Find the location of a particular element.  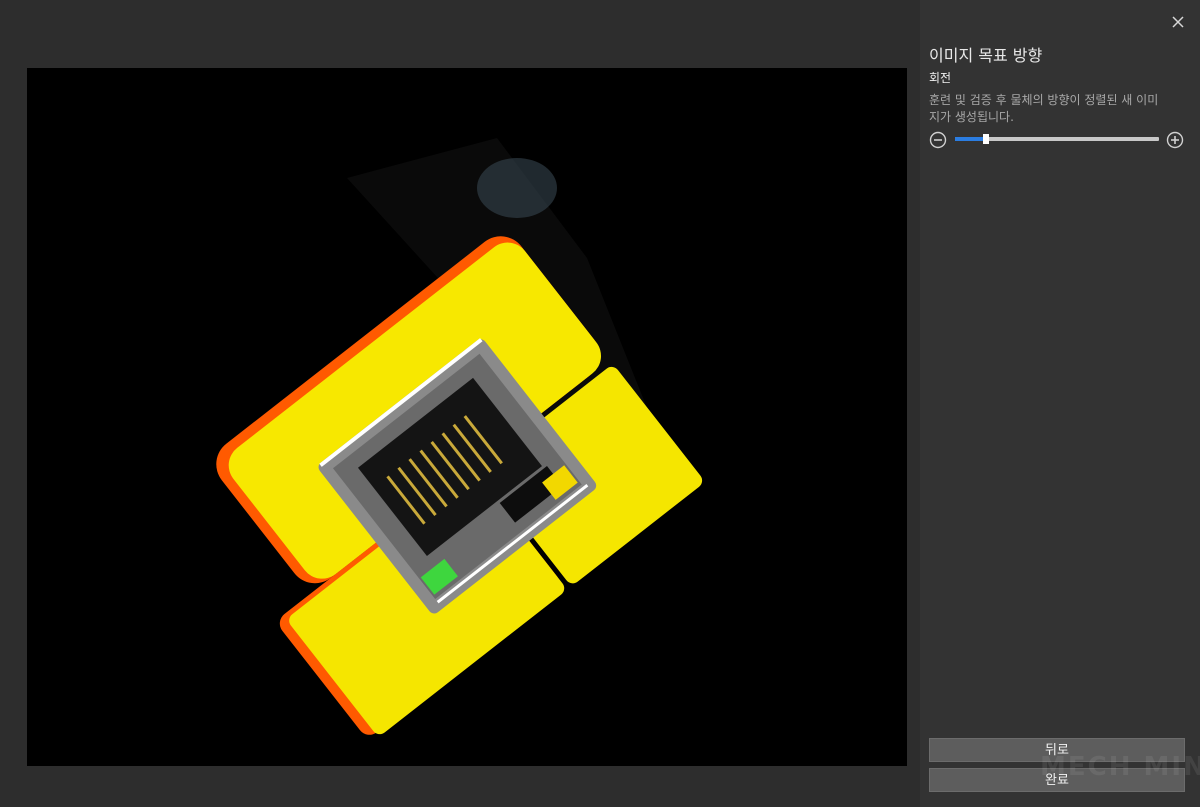

rotation-slider is located at coordinates (1057, 139).